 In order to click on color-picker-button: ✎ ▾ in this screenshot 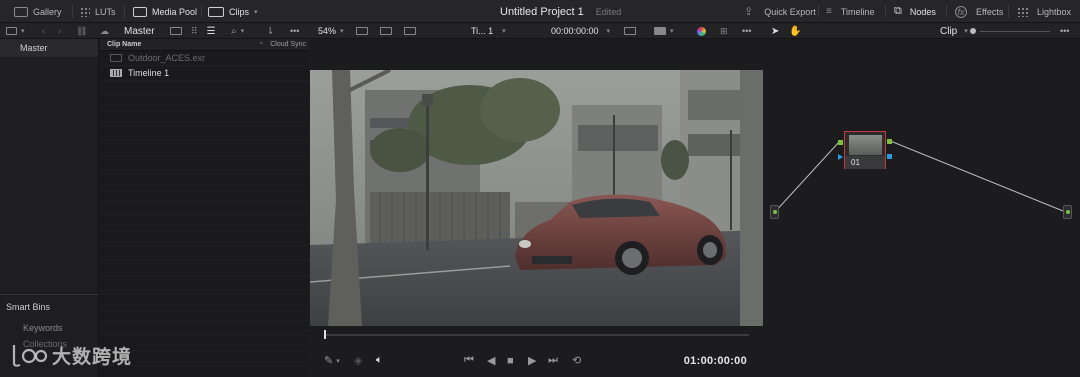, I will do `click(332, 360)`.